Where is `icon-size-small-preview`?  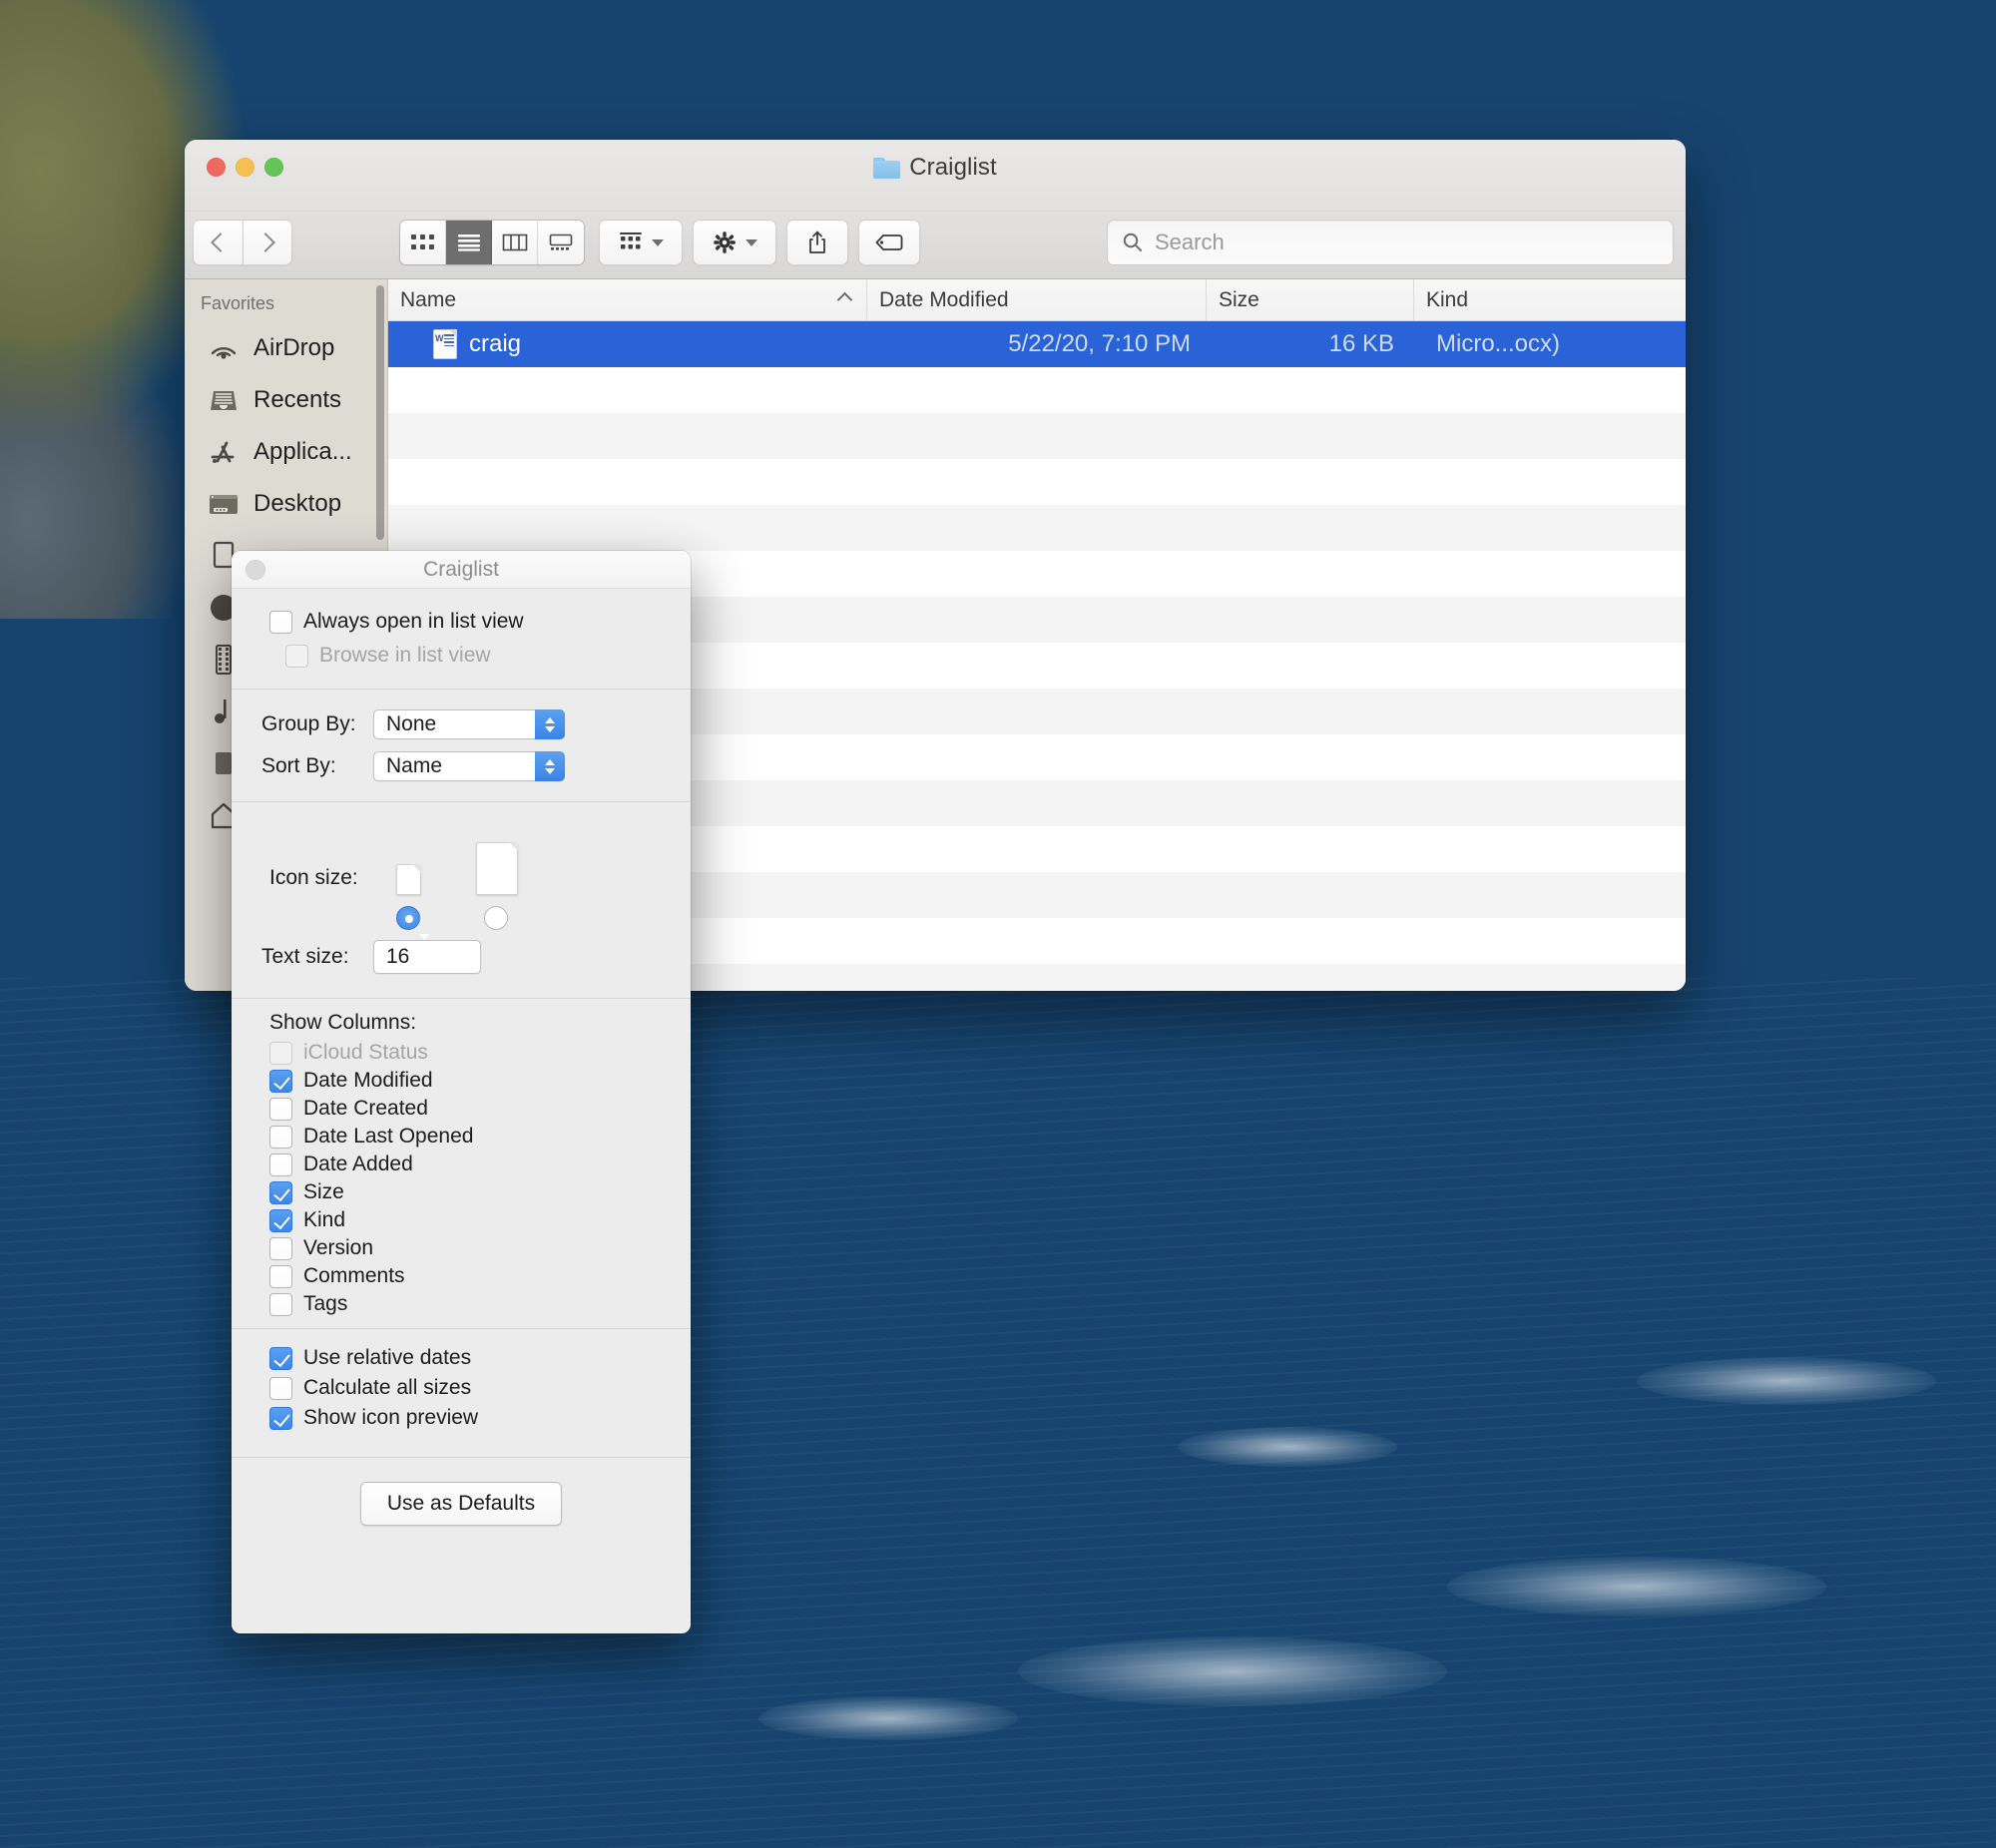
icon-size-small-preview is located at coordinates (408, 880).